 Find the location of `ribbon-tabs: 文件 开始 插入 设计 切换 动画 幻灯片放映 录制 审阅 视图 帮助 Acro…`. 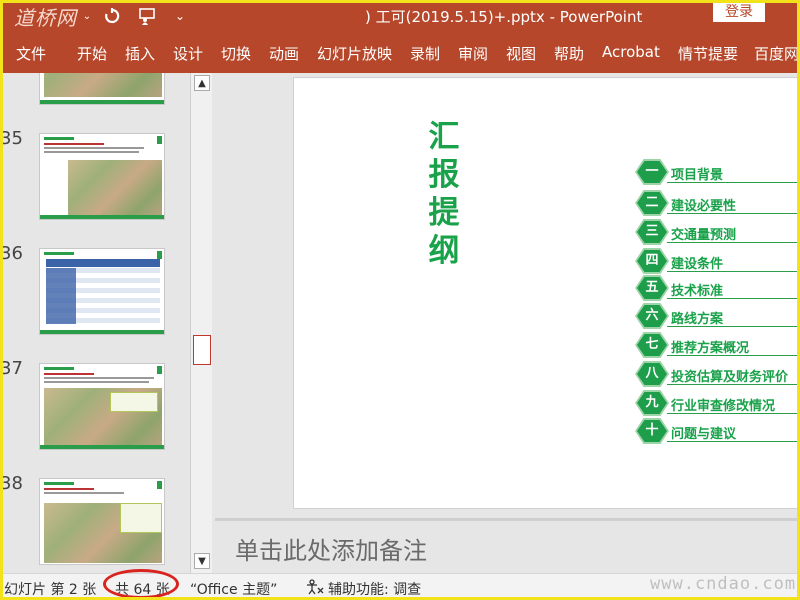

ribbon-tabs: 文件 开始 插入 设计 切换 动画 幻灯片放映 录制 审阅 视图 帮助 Acro… is located at coordinates (400, 53).